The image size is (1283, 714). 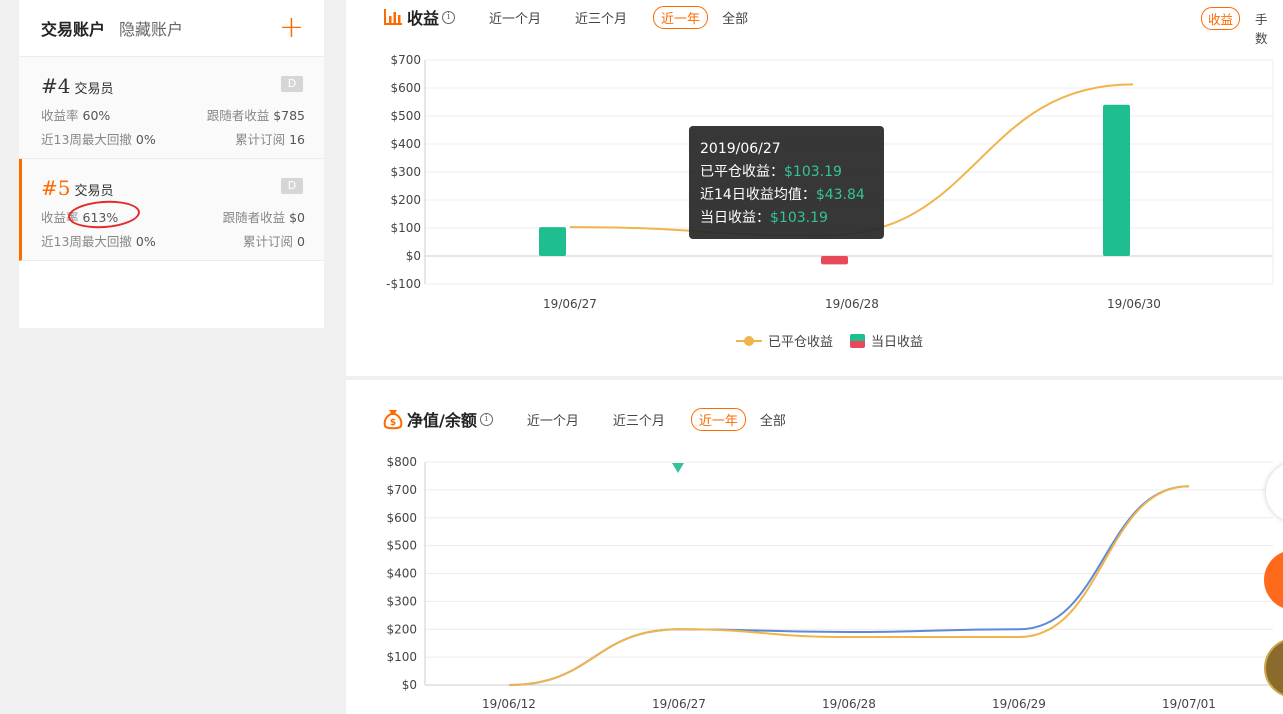 I want to click on tab-profit: 收益, so click(x=1221, y=18).